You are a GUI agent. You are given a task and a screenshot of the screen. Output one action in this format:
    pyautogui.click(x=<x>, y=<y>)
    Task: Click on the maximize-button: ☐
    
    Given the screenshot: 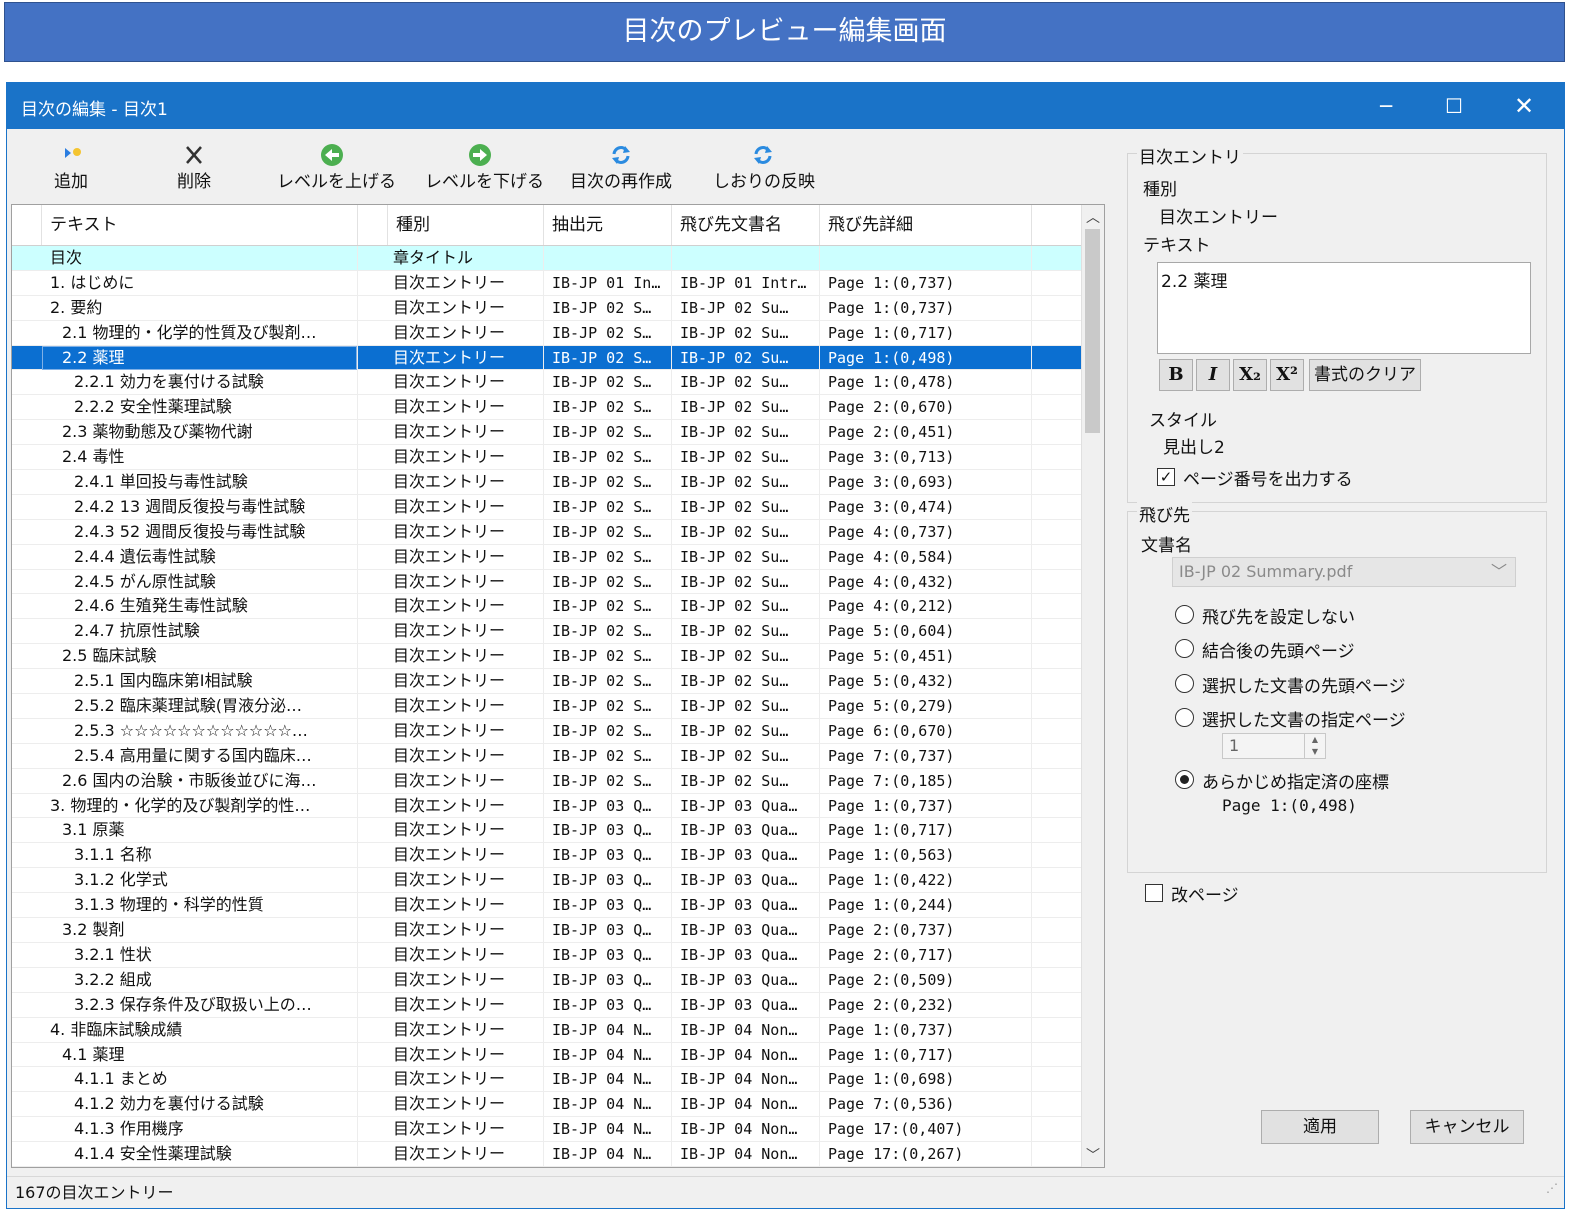 What is the action you would take?
    pyautogui.click(x=1454, y=106)
    